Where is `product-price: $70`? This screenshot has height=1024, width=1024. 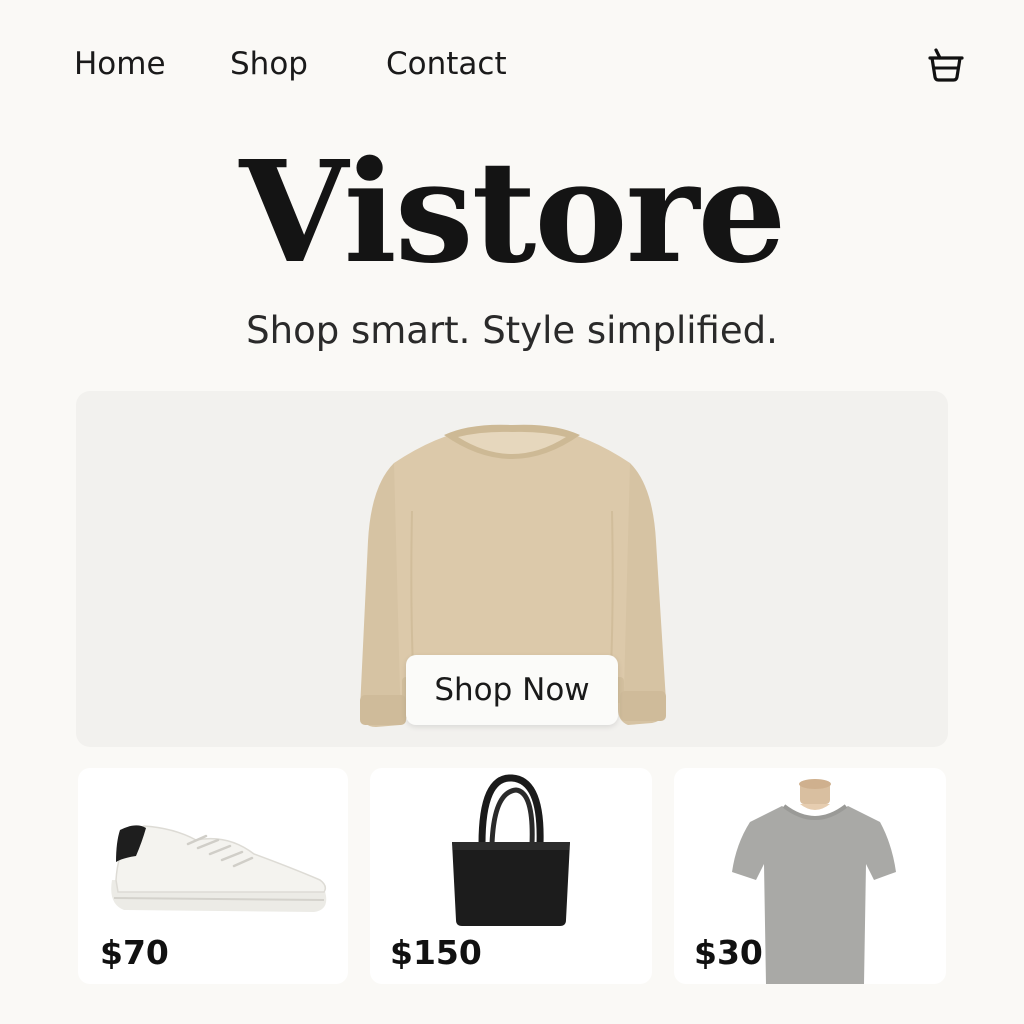
product-price: $70 is located at coordinates (134, 952).